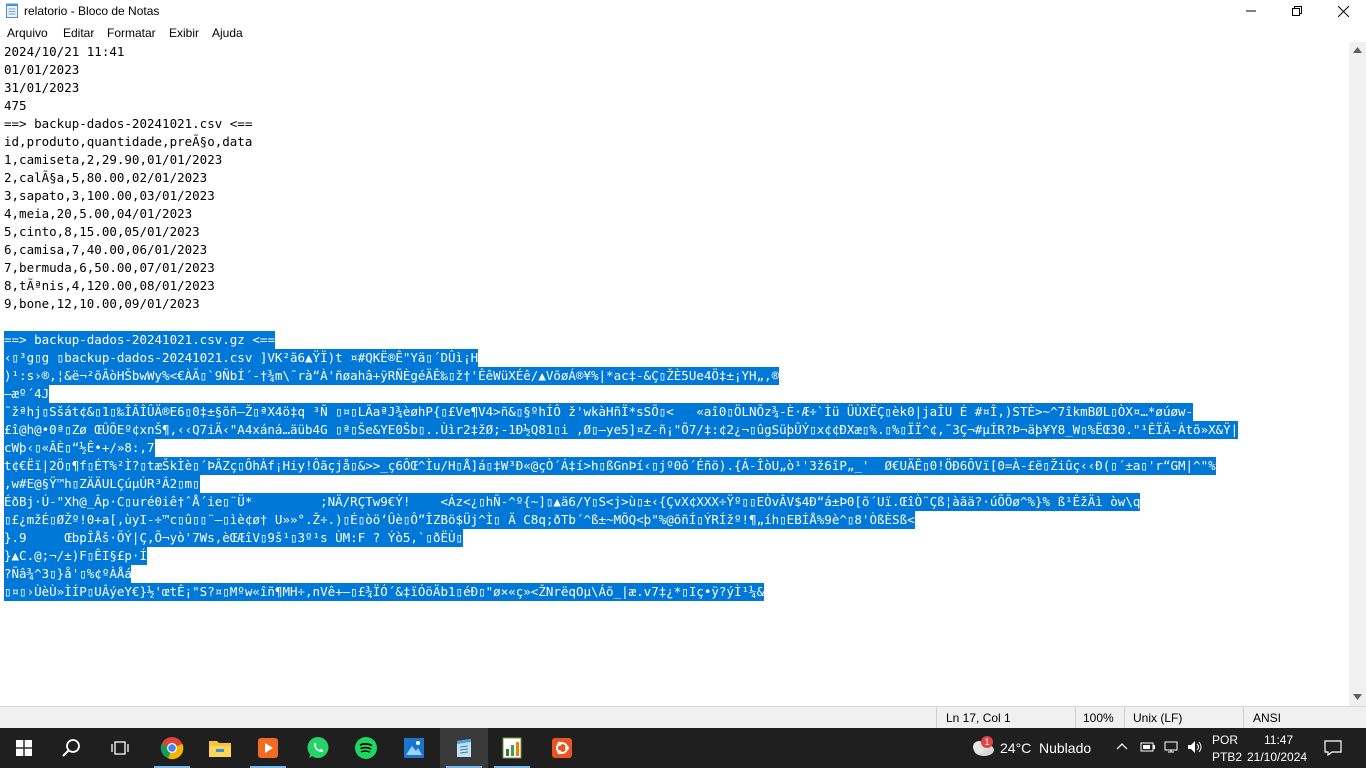  I want to click on keyboard-layout: PTB2, so click(1227, 757).